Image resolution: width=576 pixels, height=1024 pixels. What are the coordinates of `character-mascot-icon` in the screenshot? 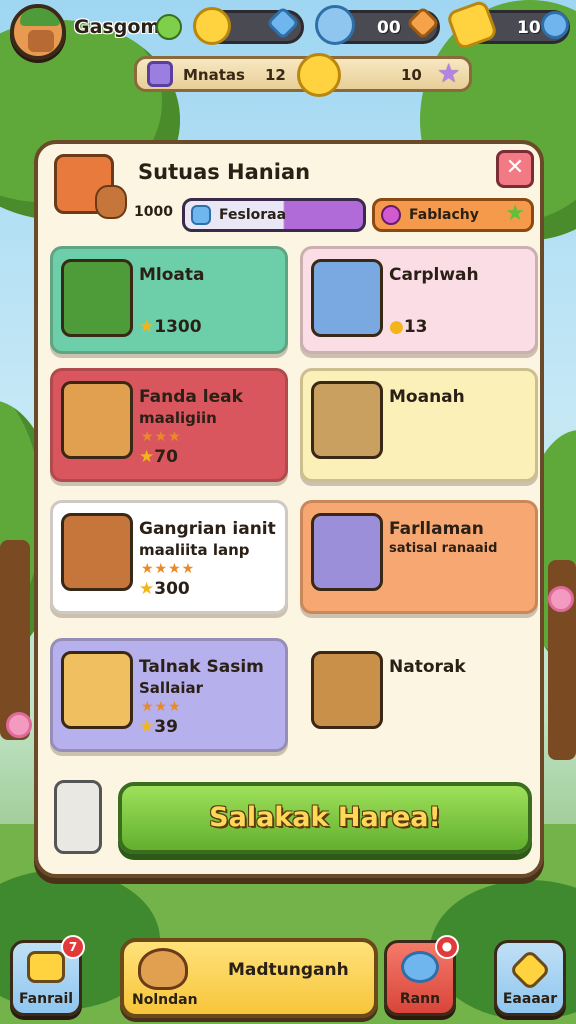 It's located at (90, 186).